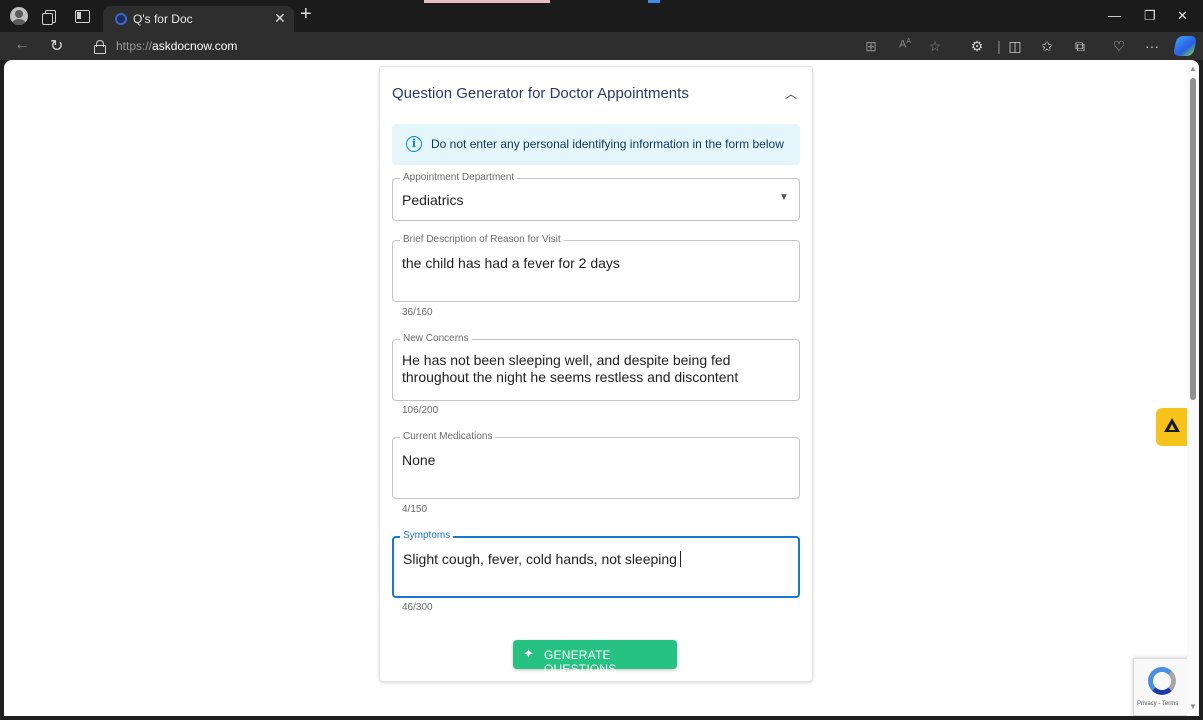  Describe the element at coordinates (280, 18) in the screenshot. I see `tab-close-icon: ✕` at that location.